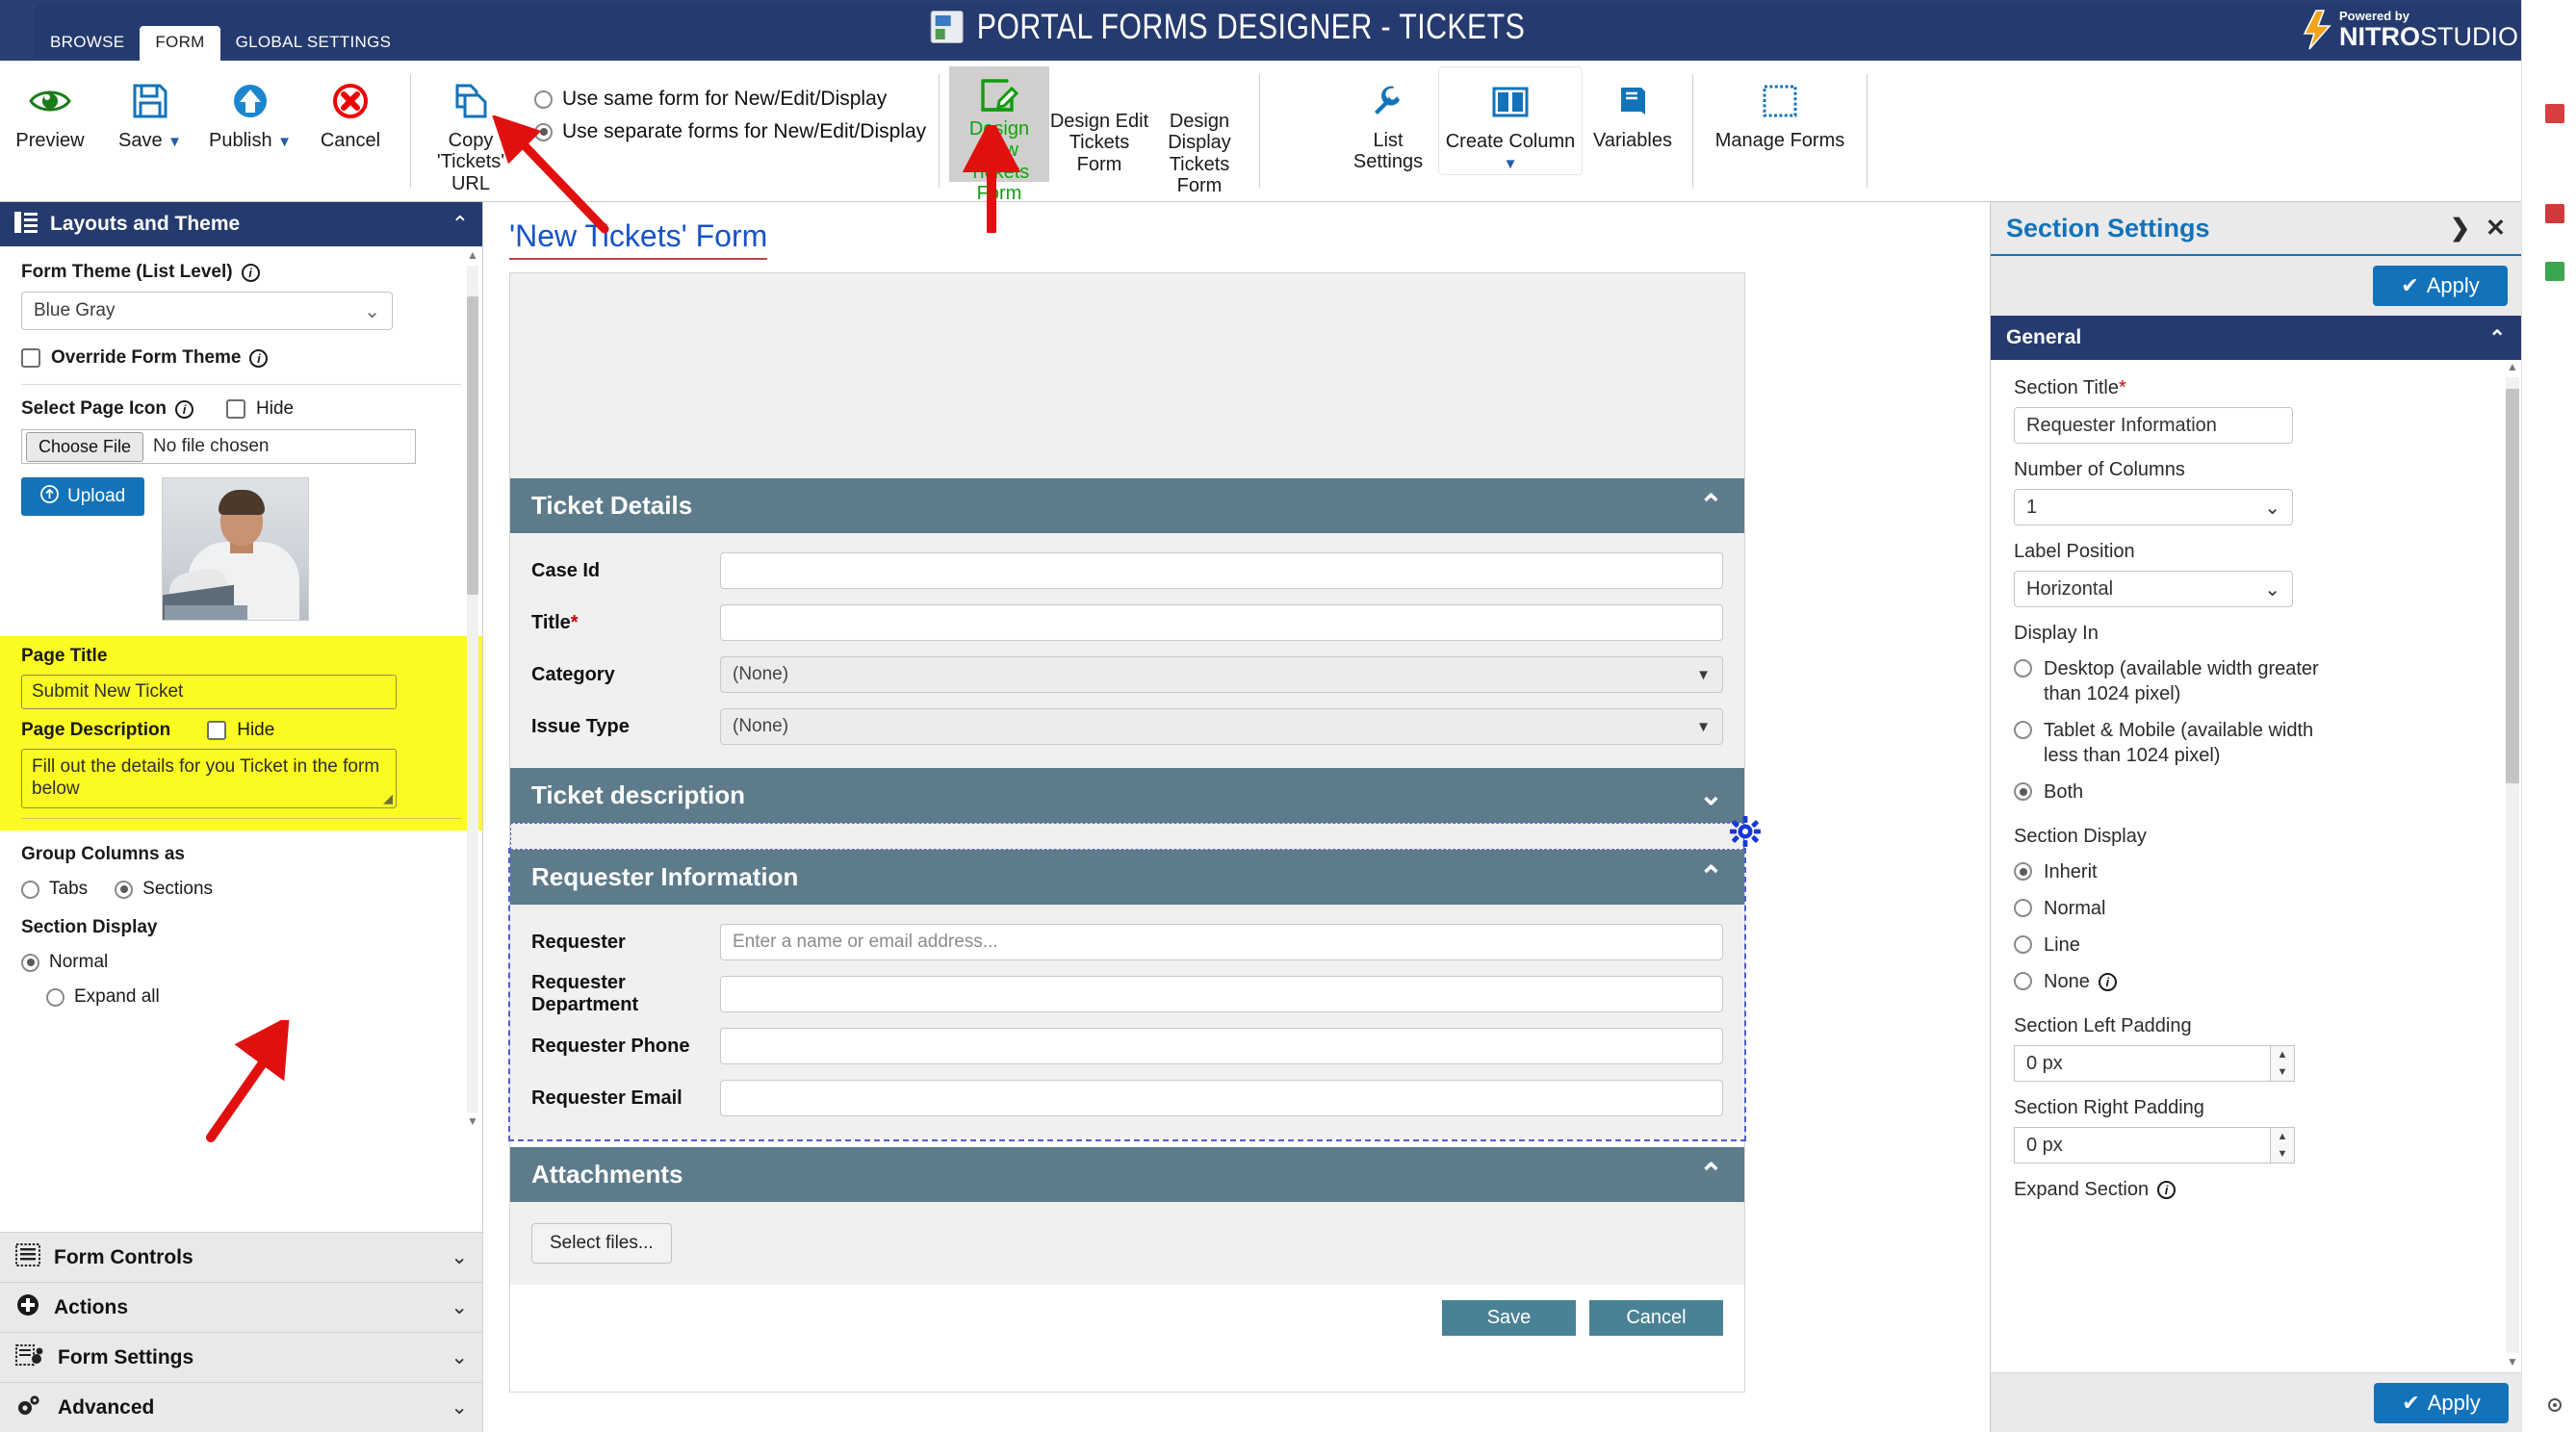 This screenshot has width=2576, height=1432. What do you see at coordinates (2142, 1145) in the screenshot?
I see `section-right-padding-input: 0 px` at bounding box center [2142, 1145].